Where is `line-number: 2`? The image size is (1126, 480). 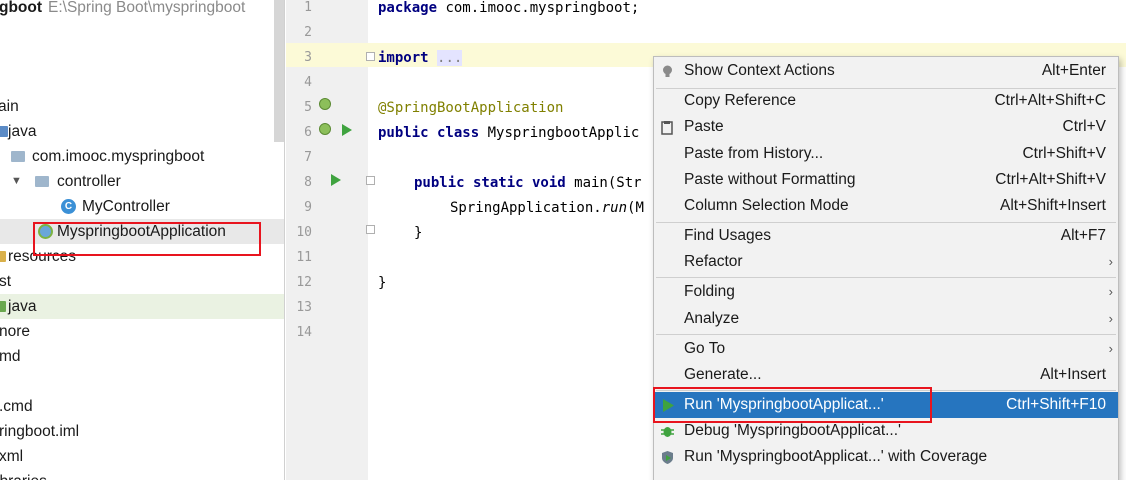 line-number: 2 is located at coordinates (308, 32).